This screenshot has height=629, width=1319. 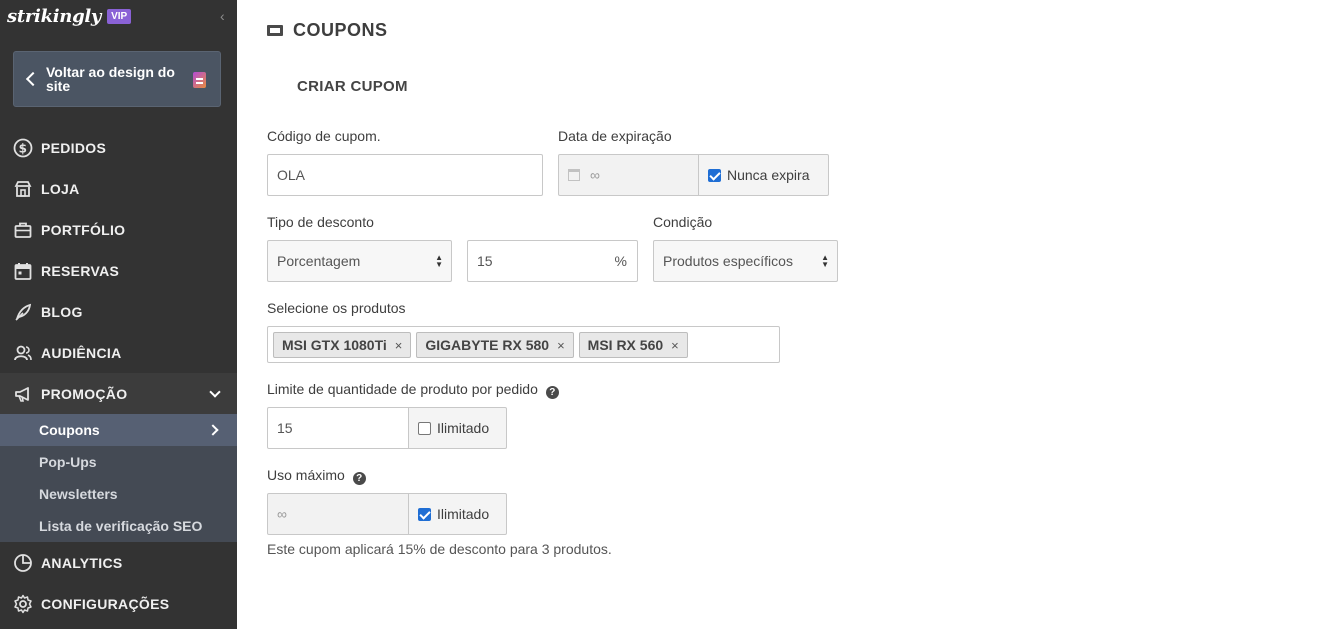 What do you see at coordinates (81, 352) in the screenshot?
I see `sidebar-item-label: AUDIÊNCIA` at bounding box center [81, 352].